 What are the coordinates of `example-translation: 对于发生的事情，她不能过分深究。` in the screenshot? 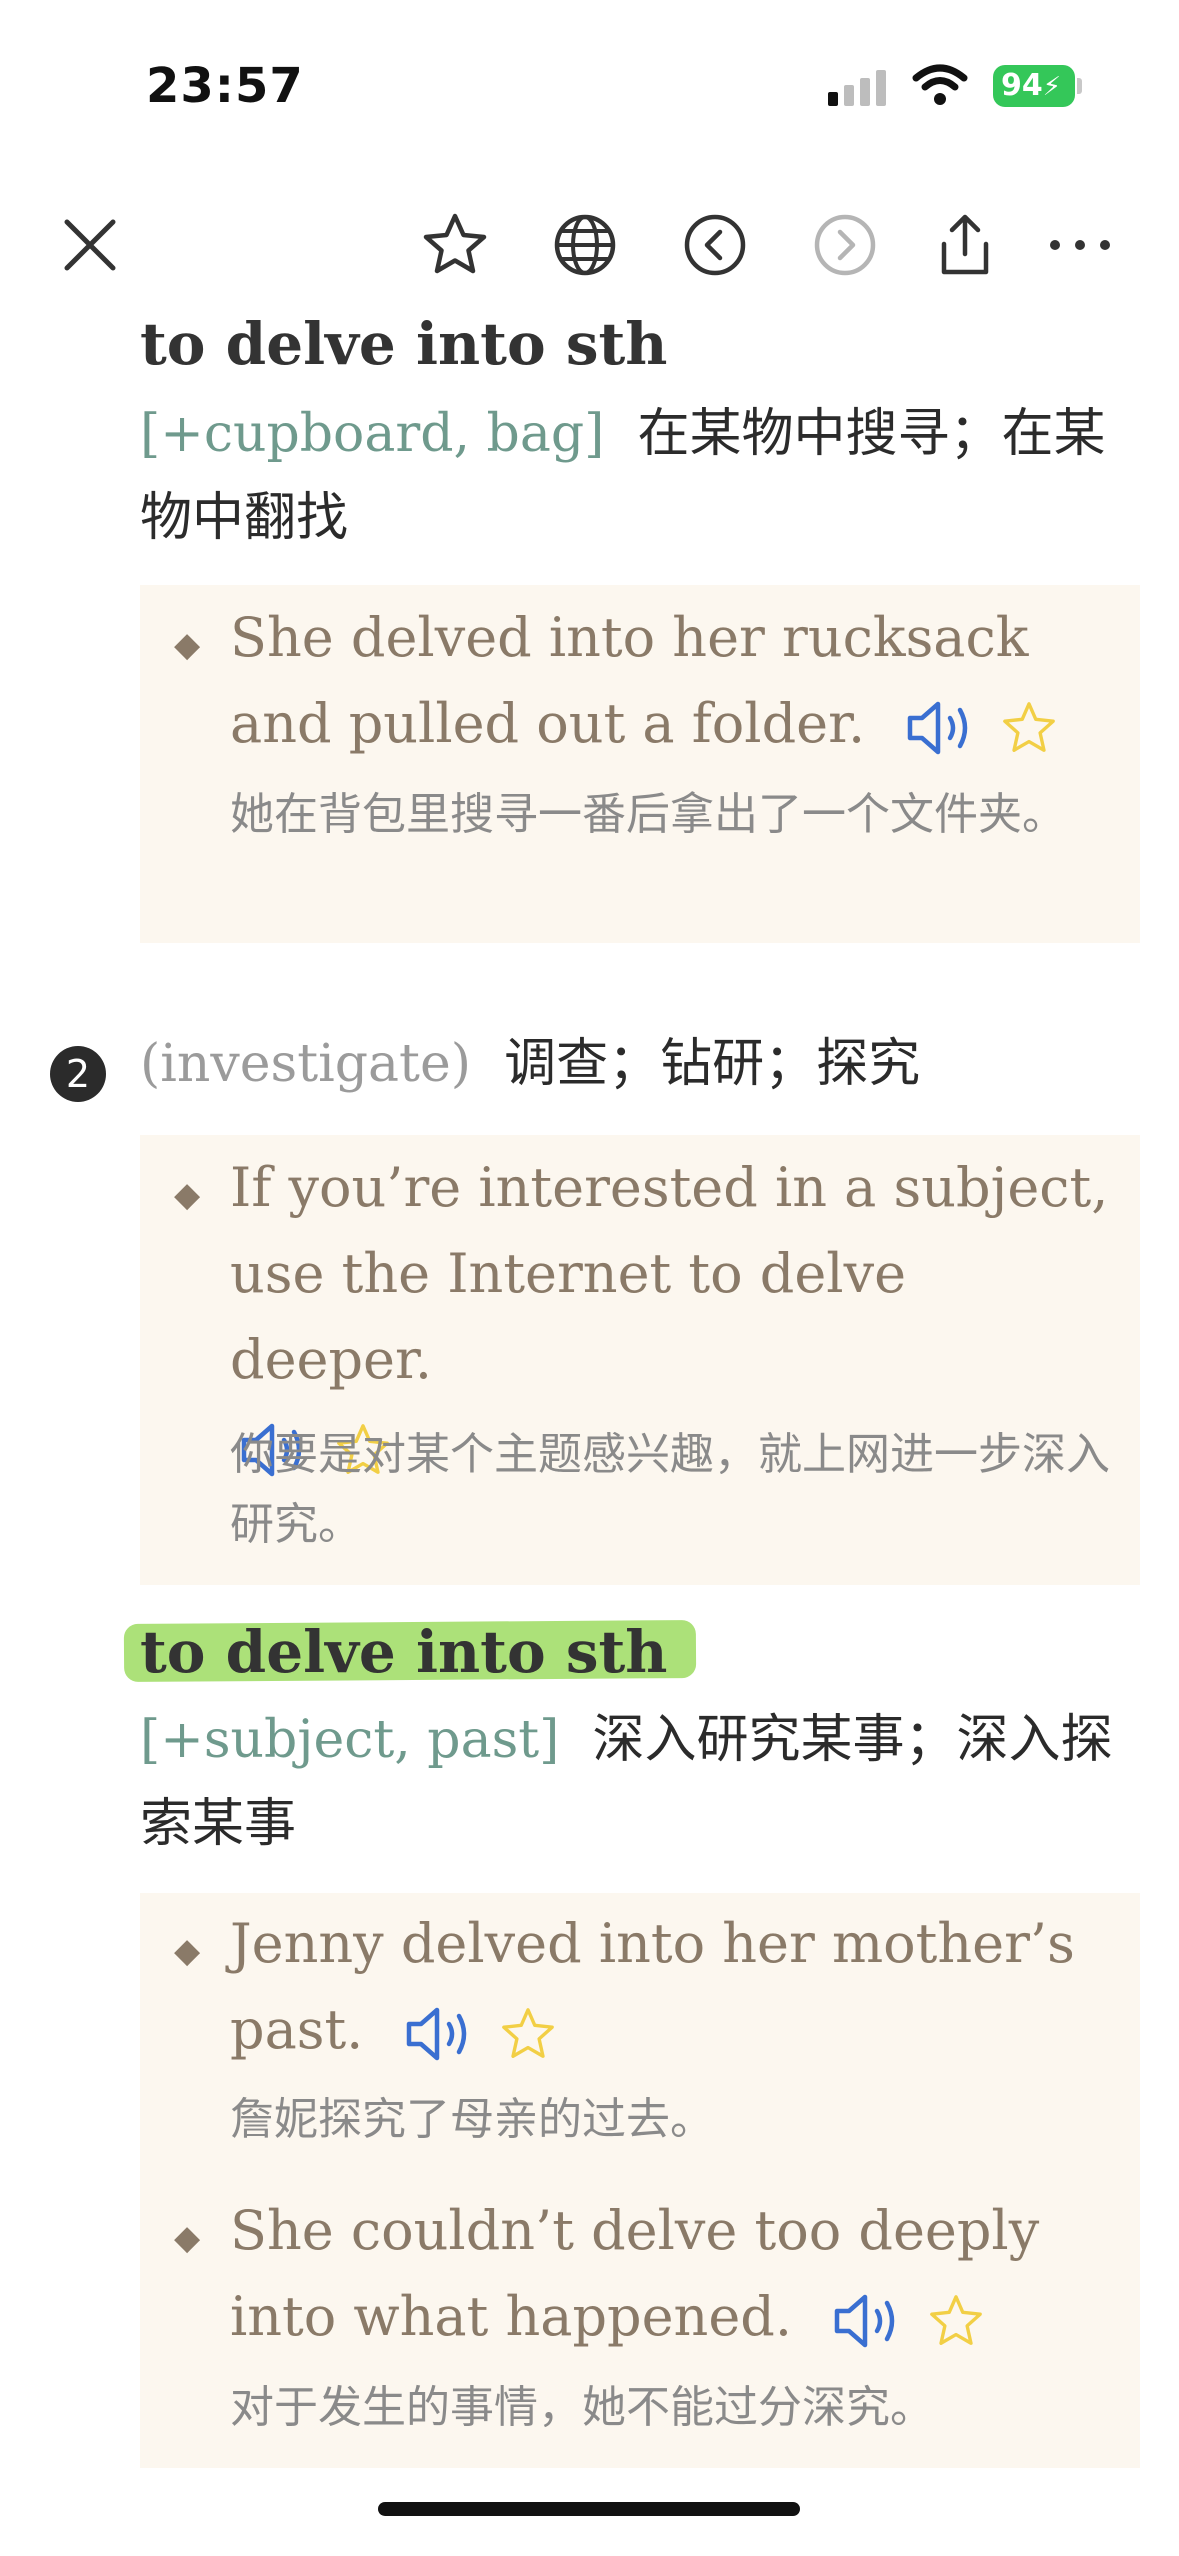 It's located at (582, 2407).